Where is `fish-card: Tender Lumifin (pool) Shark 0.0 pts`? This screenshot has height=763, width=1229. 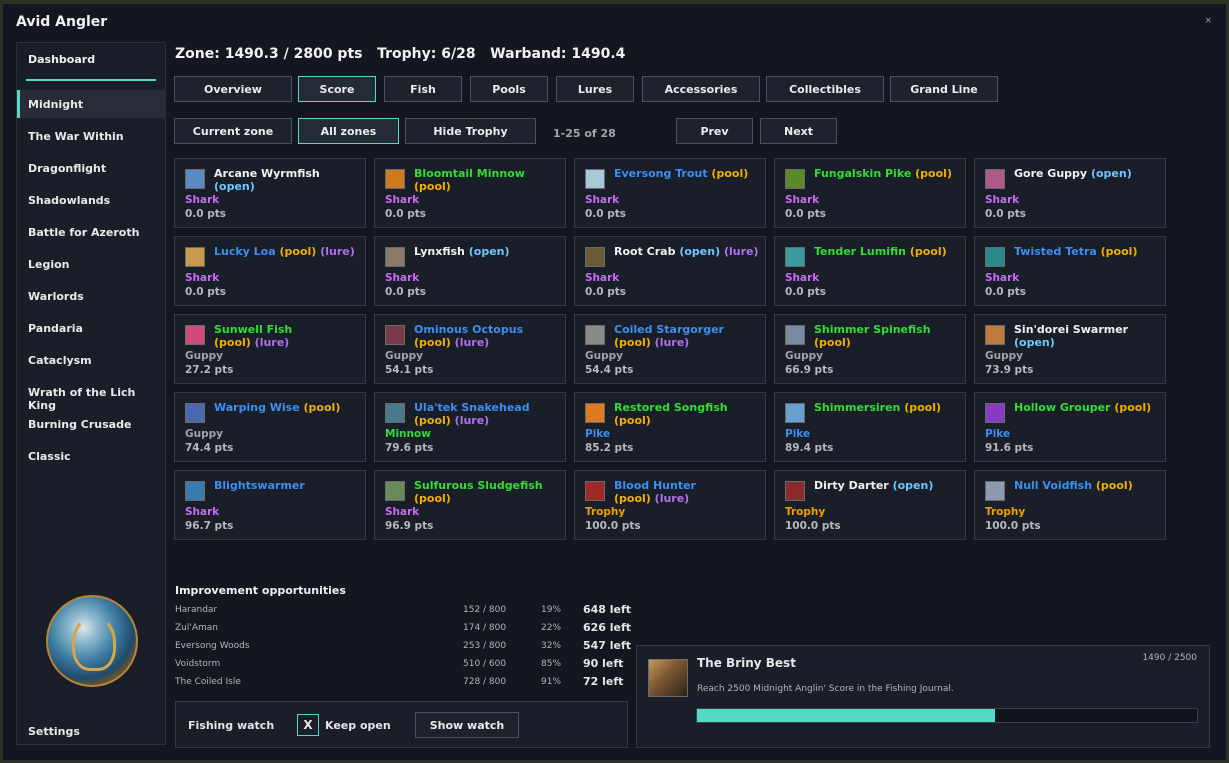 fish-card: Tender Lumifin (pool) Shark 0.0 pts is located at coordinates (870, 271).